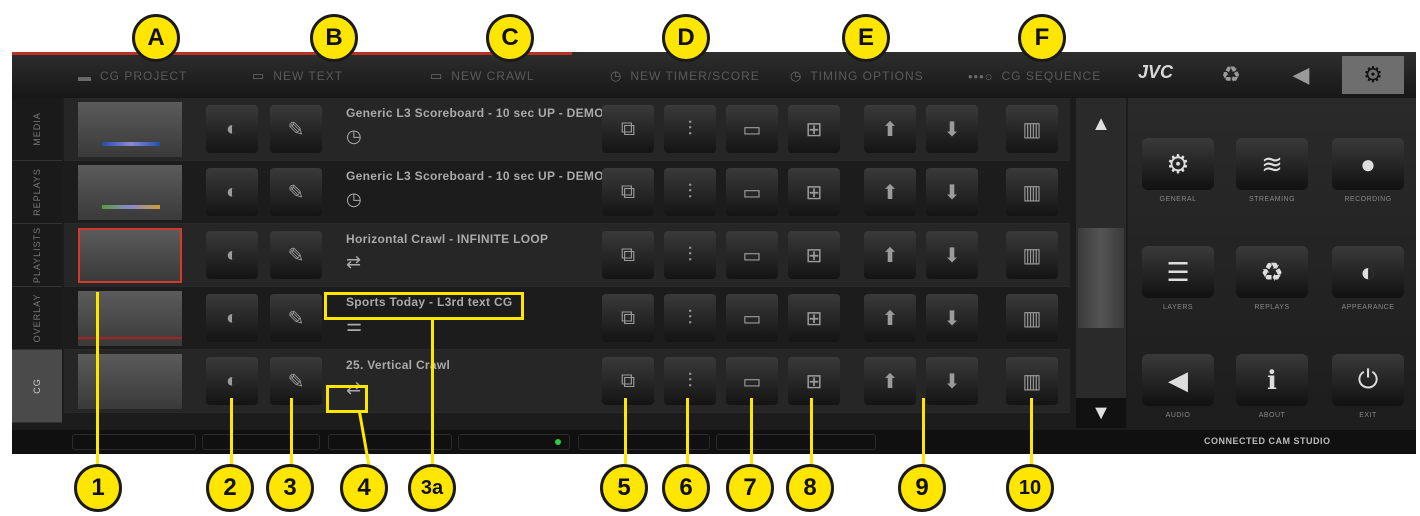 The height and width of the screenshot is (516, 1420). Describe the element at coordinates (1368, 380) in the screenshot. I see `settings-exit-button: ⏻` at that location.